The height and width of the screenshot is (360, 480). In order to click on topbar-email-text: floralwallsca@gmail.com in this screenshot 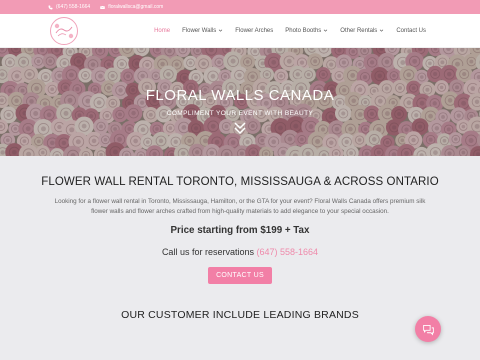, I will do `click(136, 7)`.